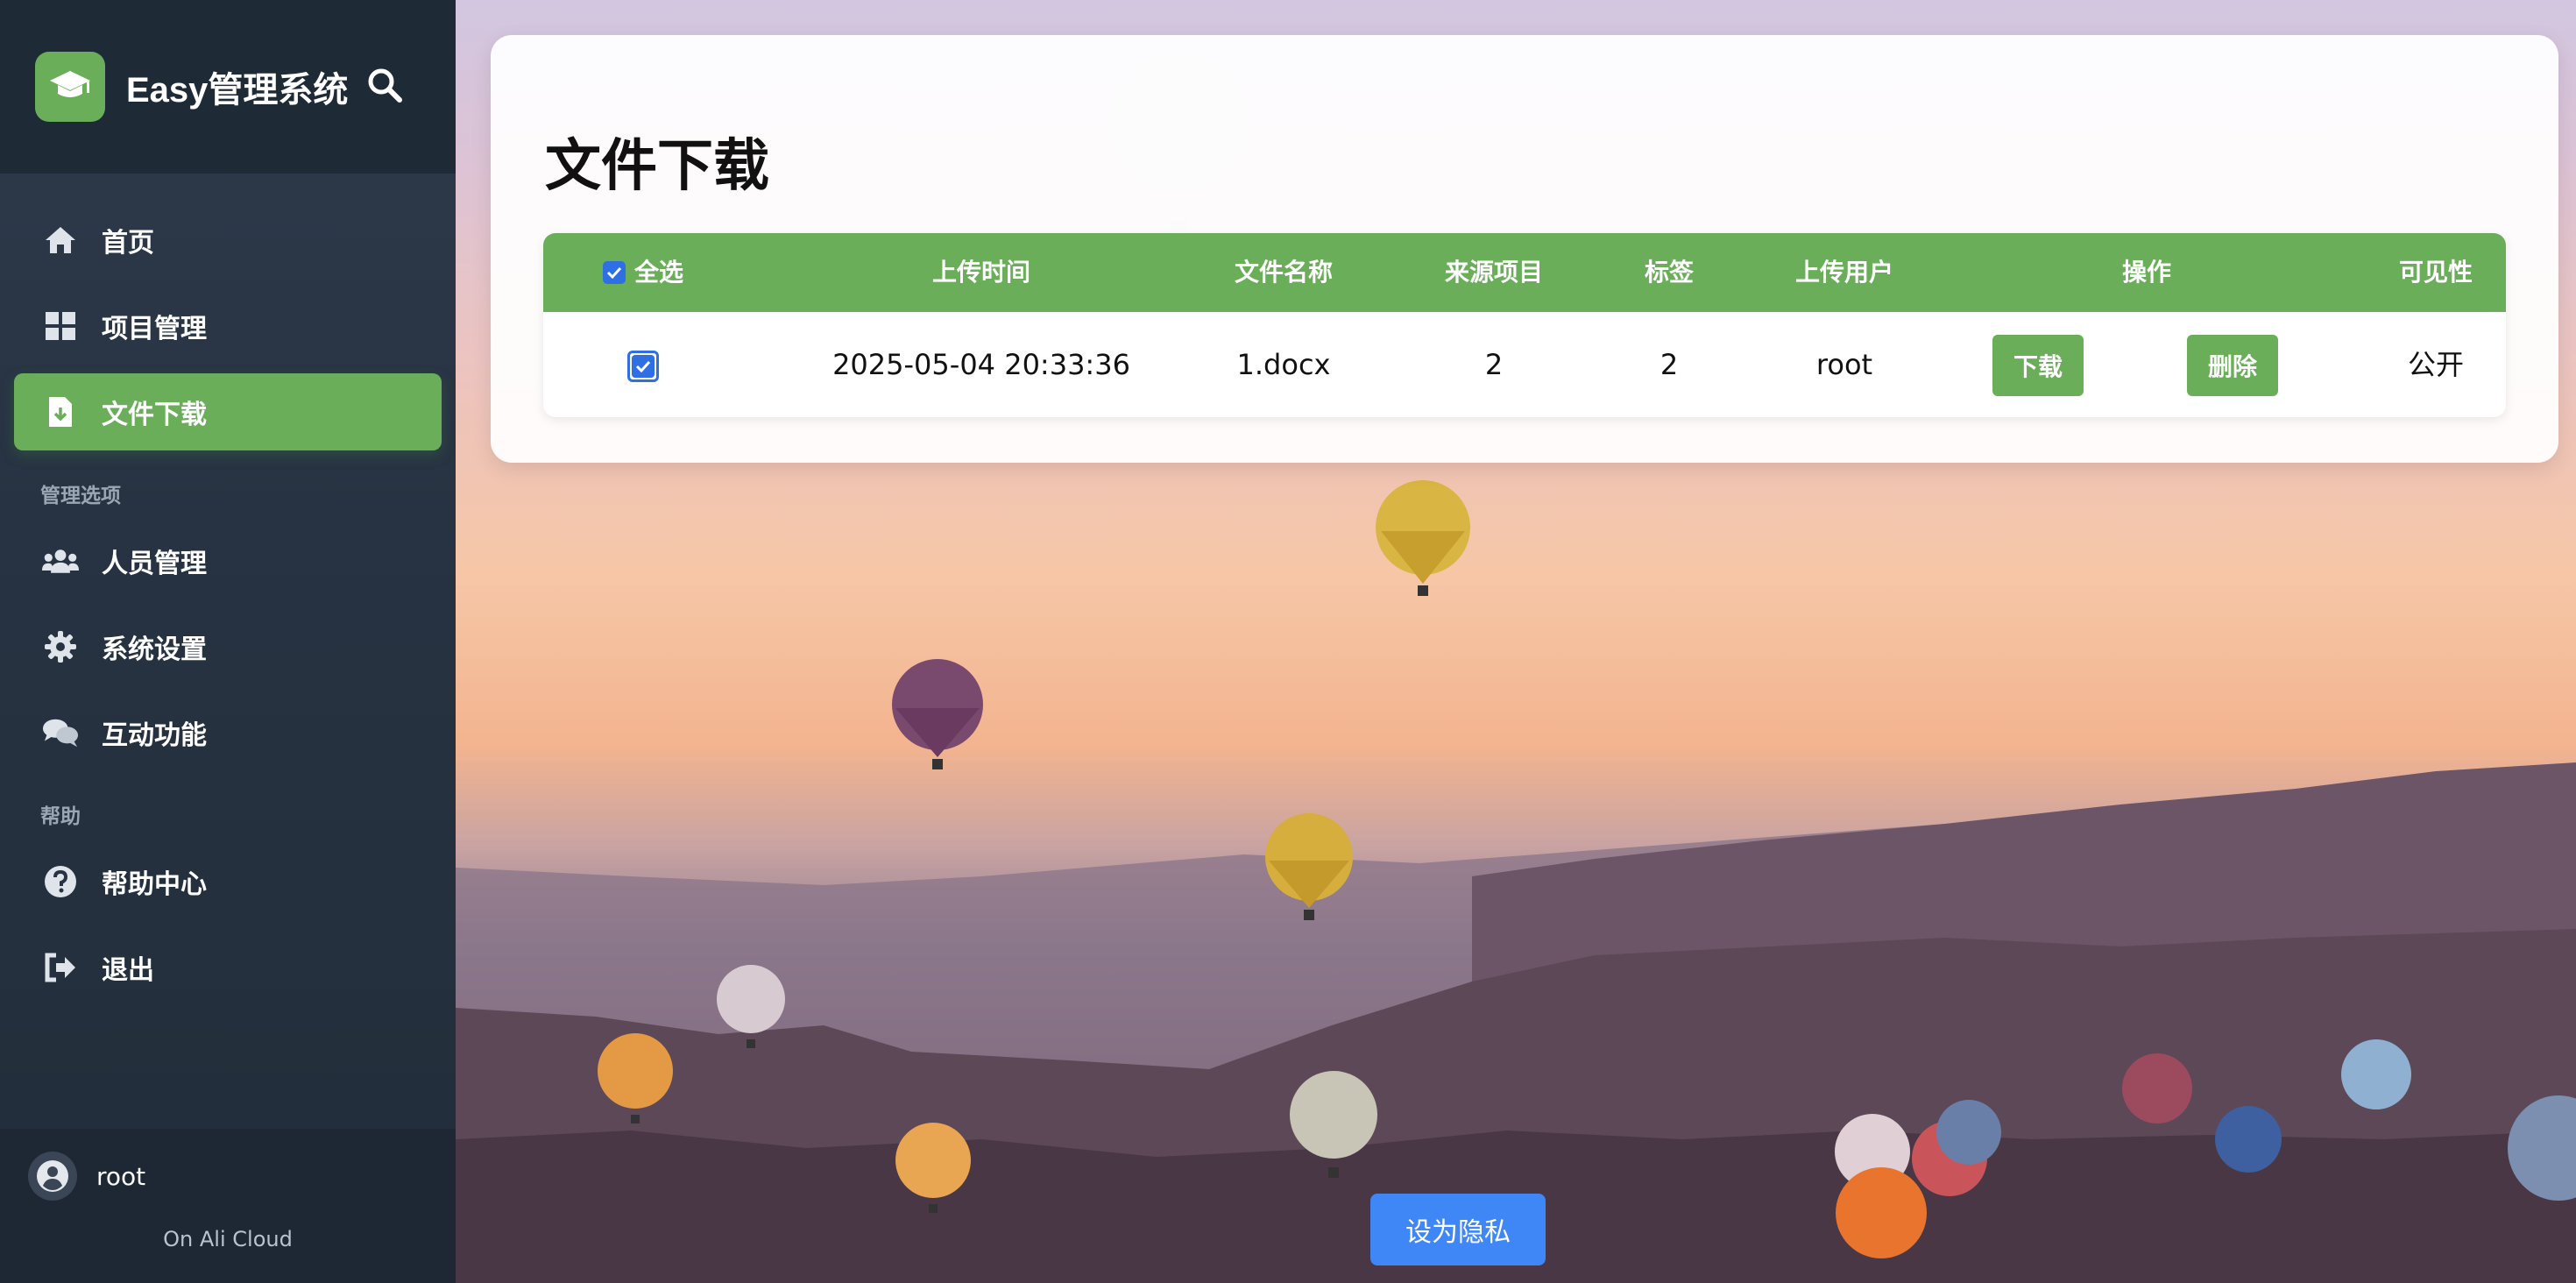 Image resolution: width=2576 pixels, height=1283 pixels. I want to click on sidebar-footer: root On Ali Cloud, so click(228, 1206).